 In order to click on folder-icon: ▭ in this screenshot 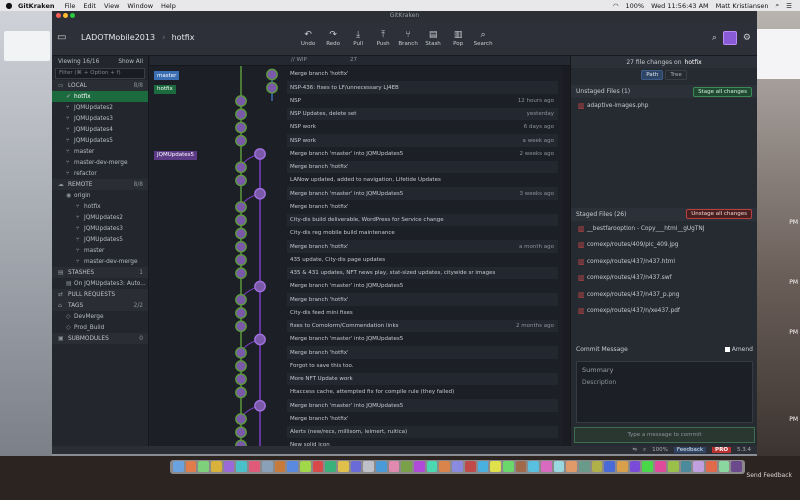, I will do `click(65, 37)`.